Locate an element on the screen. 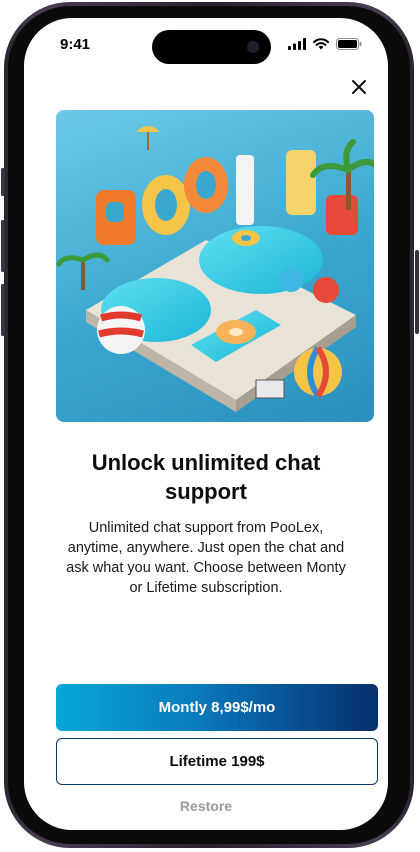 Image resolution: width=420 pixels, height=852 pixels. close-button is located at coordinates (359, 87).